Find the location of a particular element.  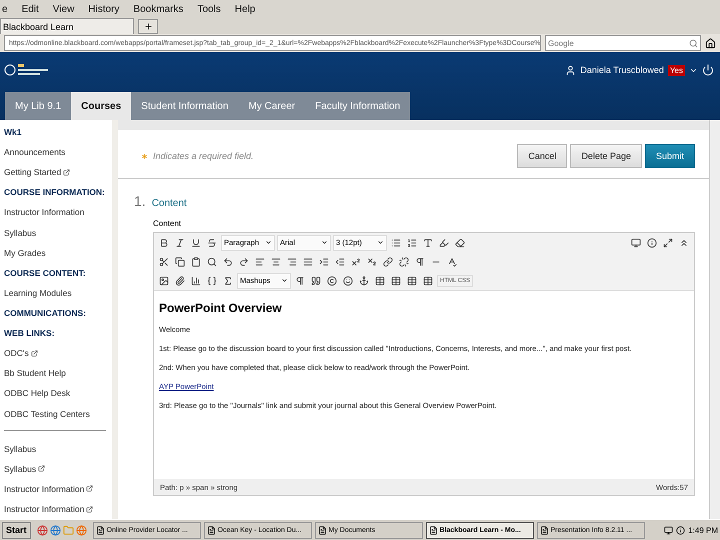

search-field: Google is located at coordinates (623, 43).